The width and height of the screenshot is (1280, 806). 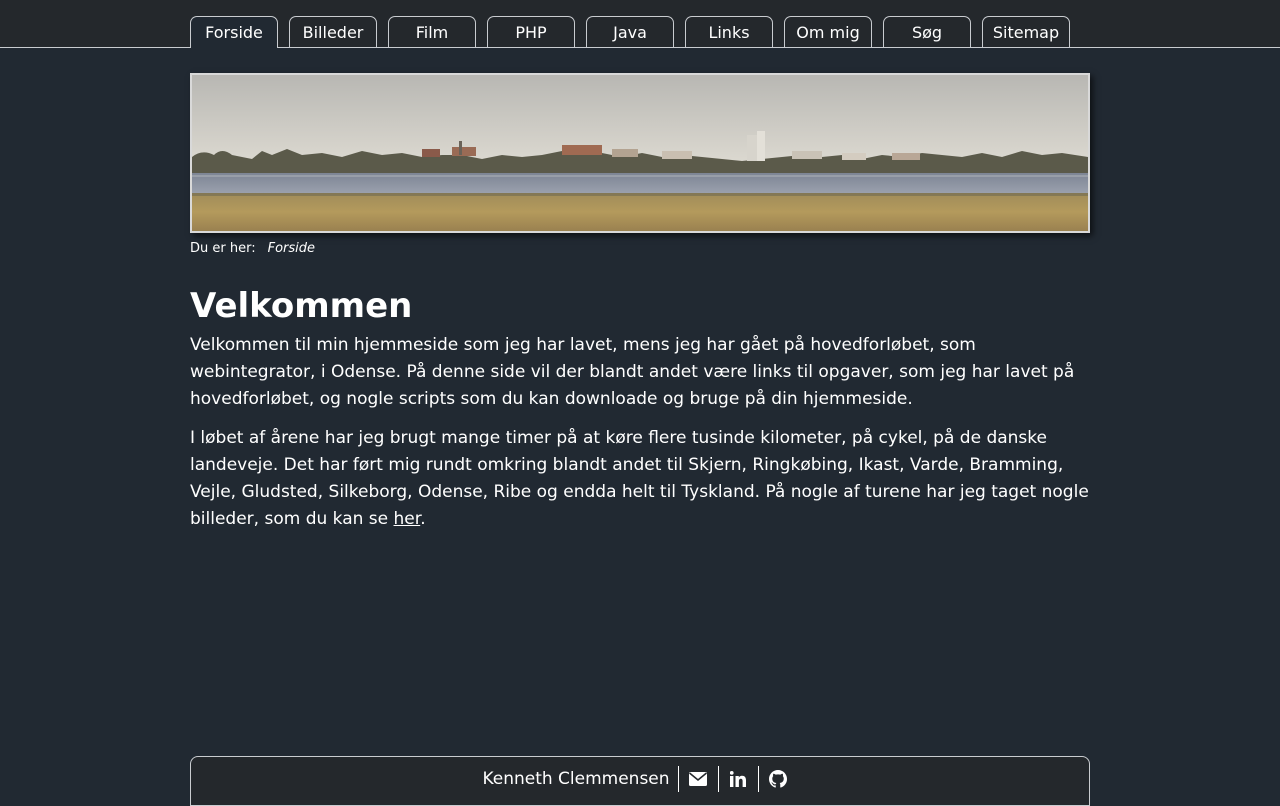 I want to click on tab-java: Java, so click(x=630, y=31).